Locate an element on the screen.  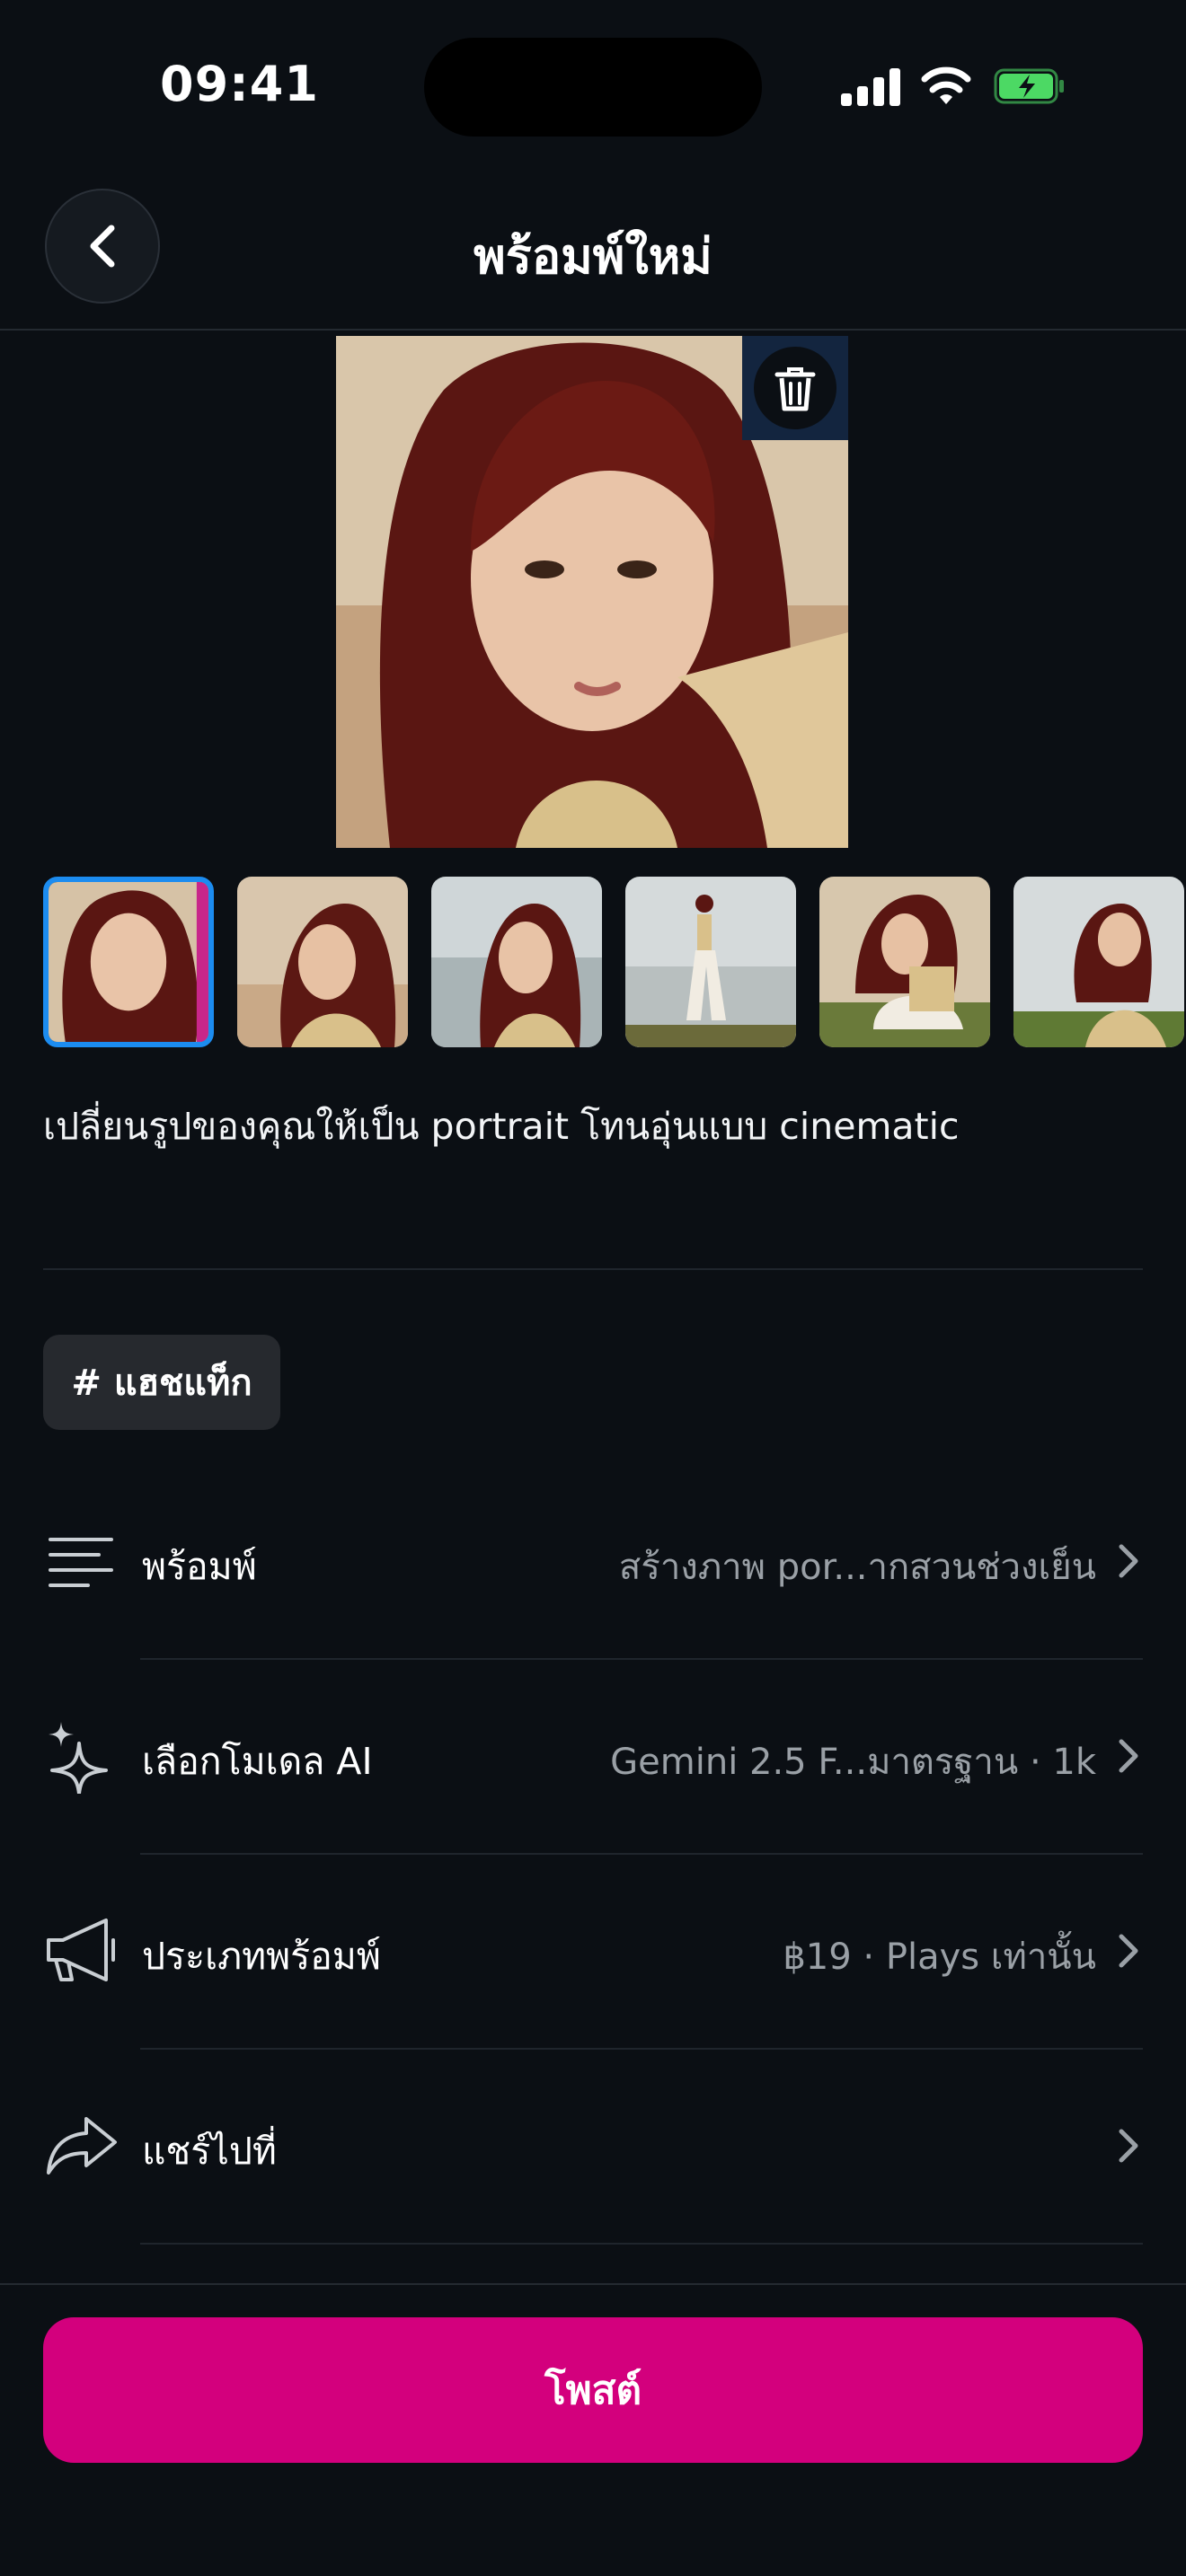
row-prompt: พร้อมพ์ สร้างภาพ por...ากสวนช่วงเย็น is located at coordinates (593, 1561).